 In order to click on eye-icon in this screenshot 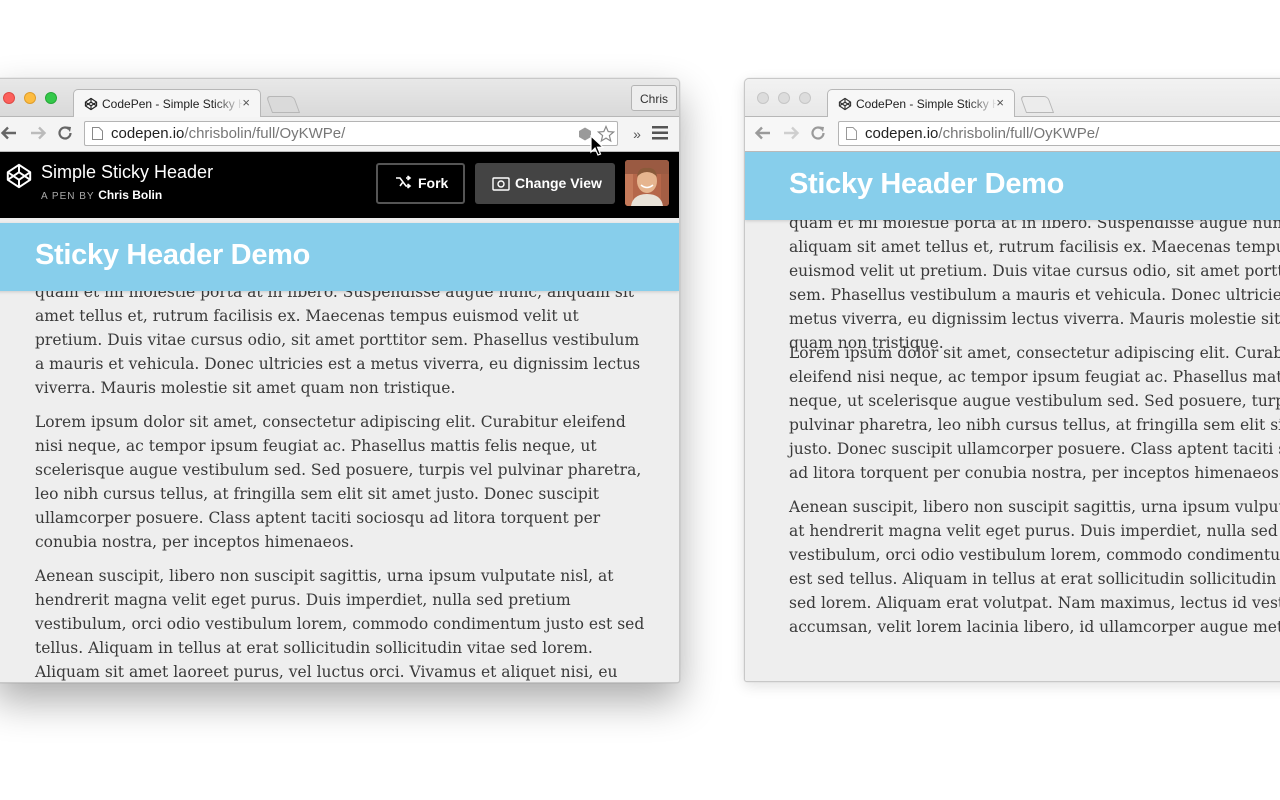, I will do `click(501, 184)`.